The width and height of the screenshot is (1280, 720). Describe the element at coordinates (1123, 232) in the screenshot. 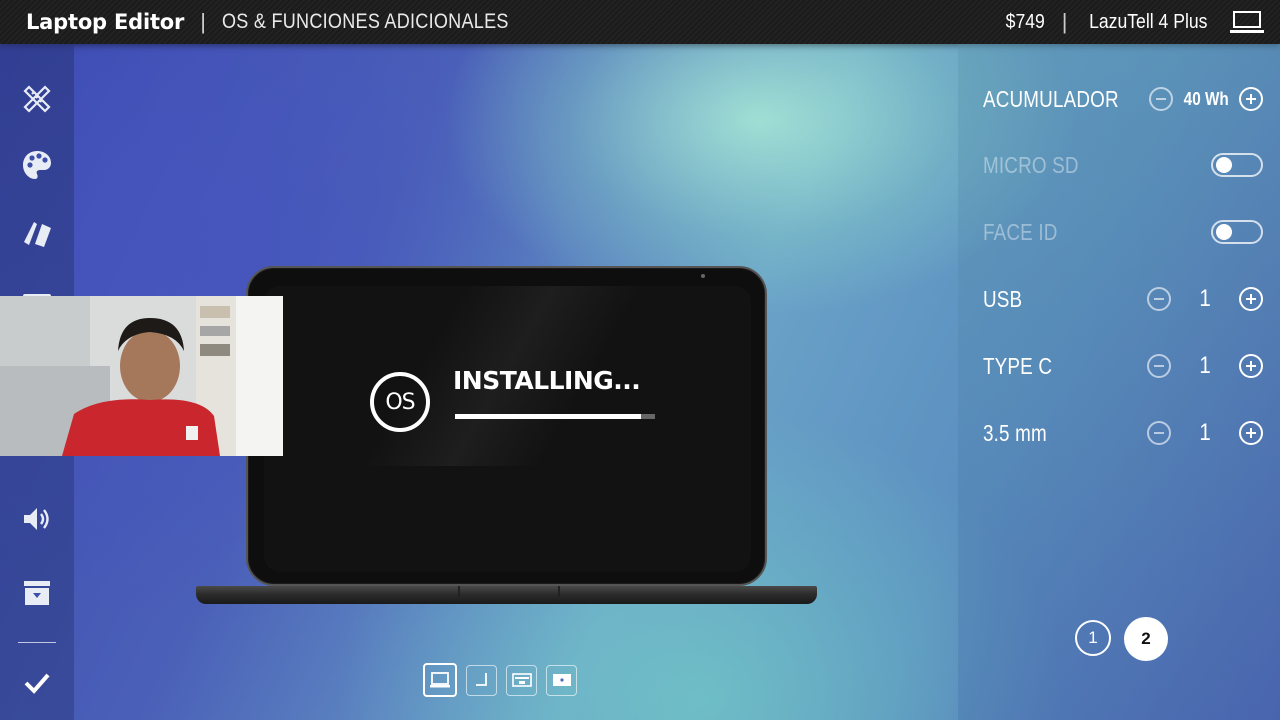

I see `option-face-id: FACE ID` at that location.